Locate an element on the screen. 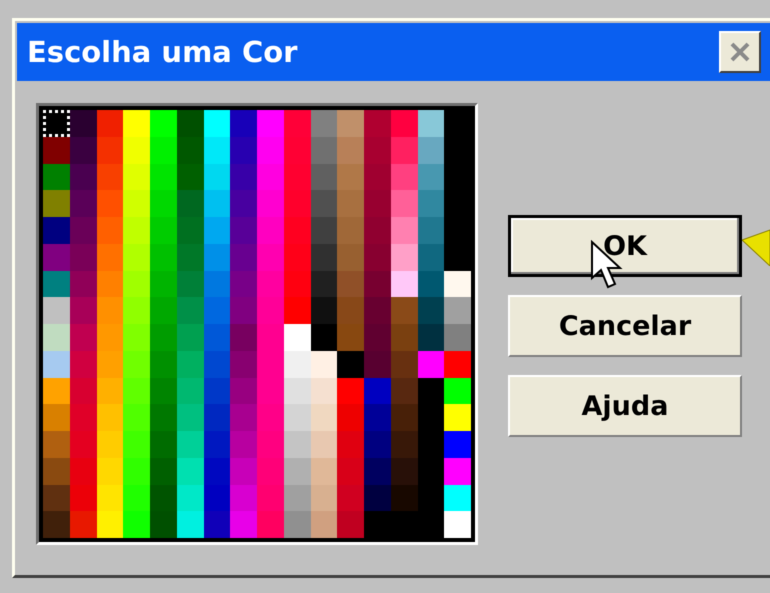 This screenshot has width=770, height=593. window-title: Escolha uma Cor is located at coordinates (162, 52).